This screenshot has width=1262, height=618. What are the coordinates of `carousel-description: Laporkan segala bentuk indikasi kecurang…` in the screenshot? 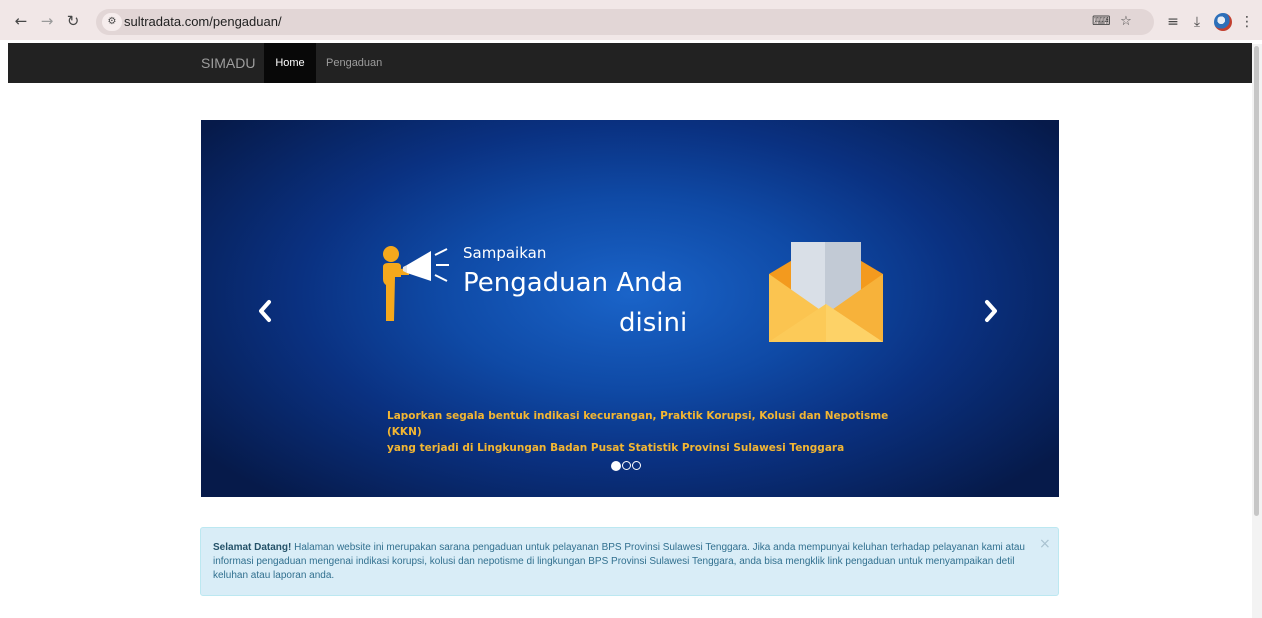 It's located at (638, 432).